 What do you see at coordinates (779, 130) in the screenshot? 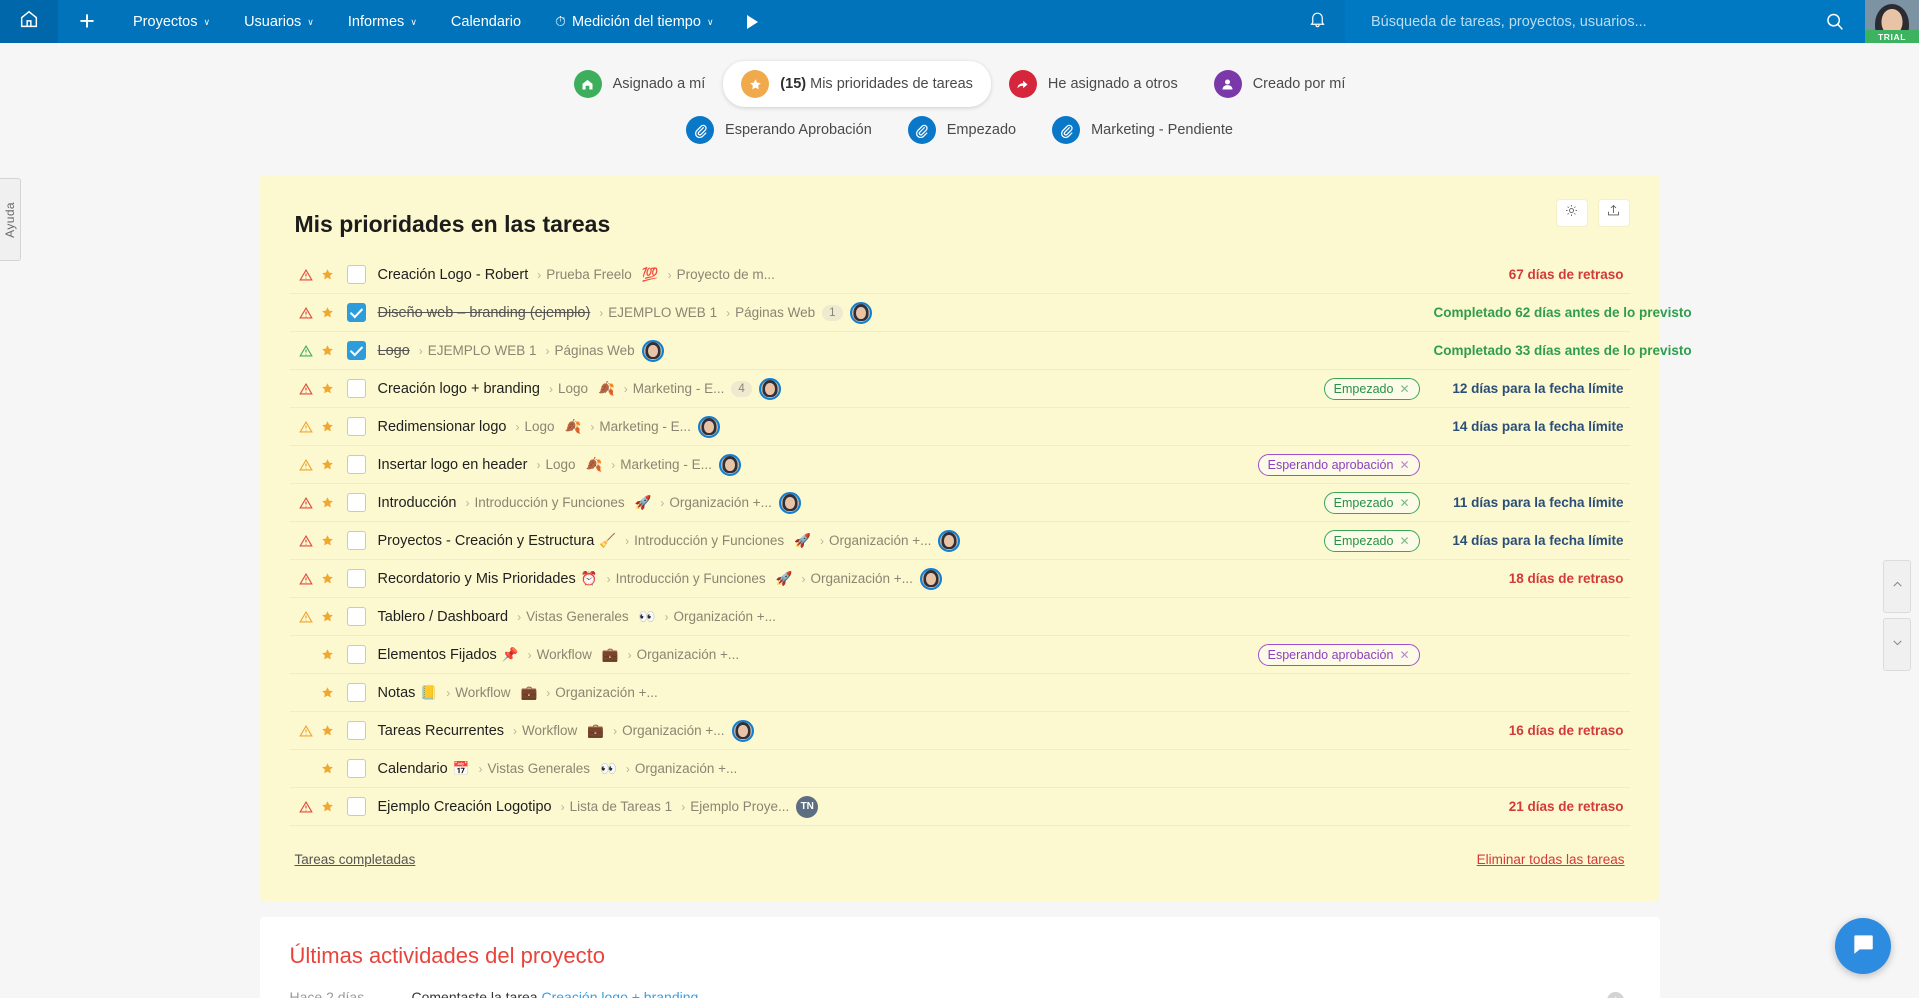
I see `filter-pill-esperando-aprobaci-n: Esperando Aprobación` at bounding box center [779, 130].